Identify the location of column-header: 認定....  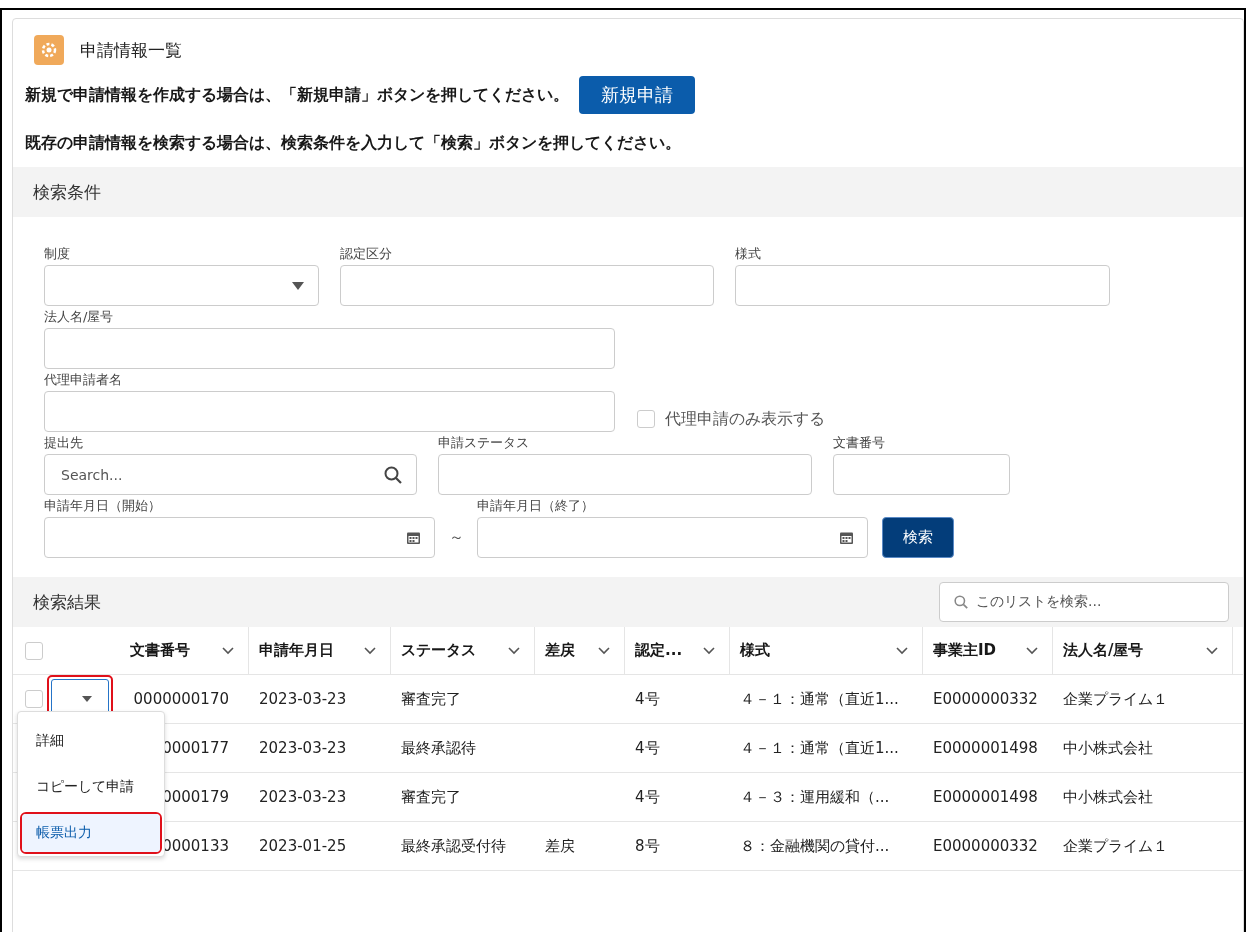
(677, 650).